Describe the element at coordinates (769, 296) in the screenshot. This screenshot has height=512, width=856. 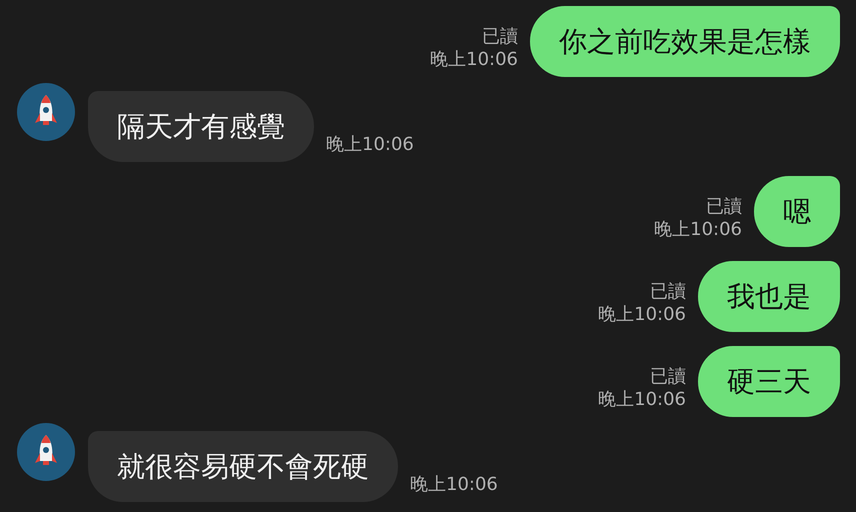
I see `chat-bubble: 我也是` at that location.